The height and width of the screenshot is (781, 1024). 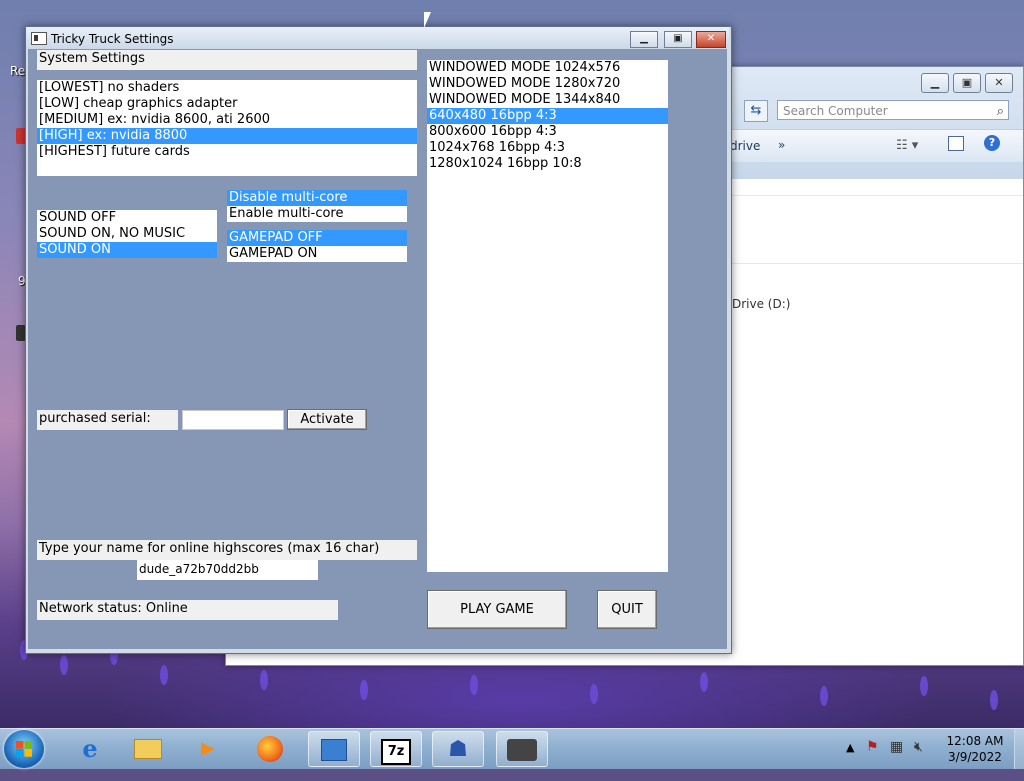 I want to click on taskbar: e ▶ 7z ☗ ▲ ⚑ ▦ 🔇︎ 12:08 AM 3/9/2022, so click(x=512, y=748).